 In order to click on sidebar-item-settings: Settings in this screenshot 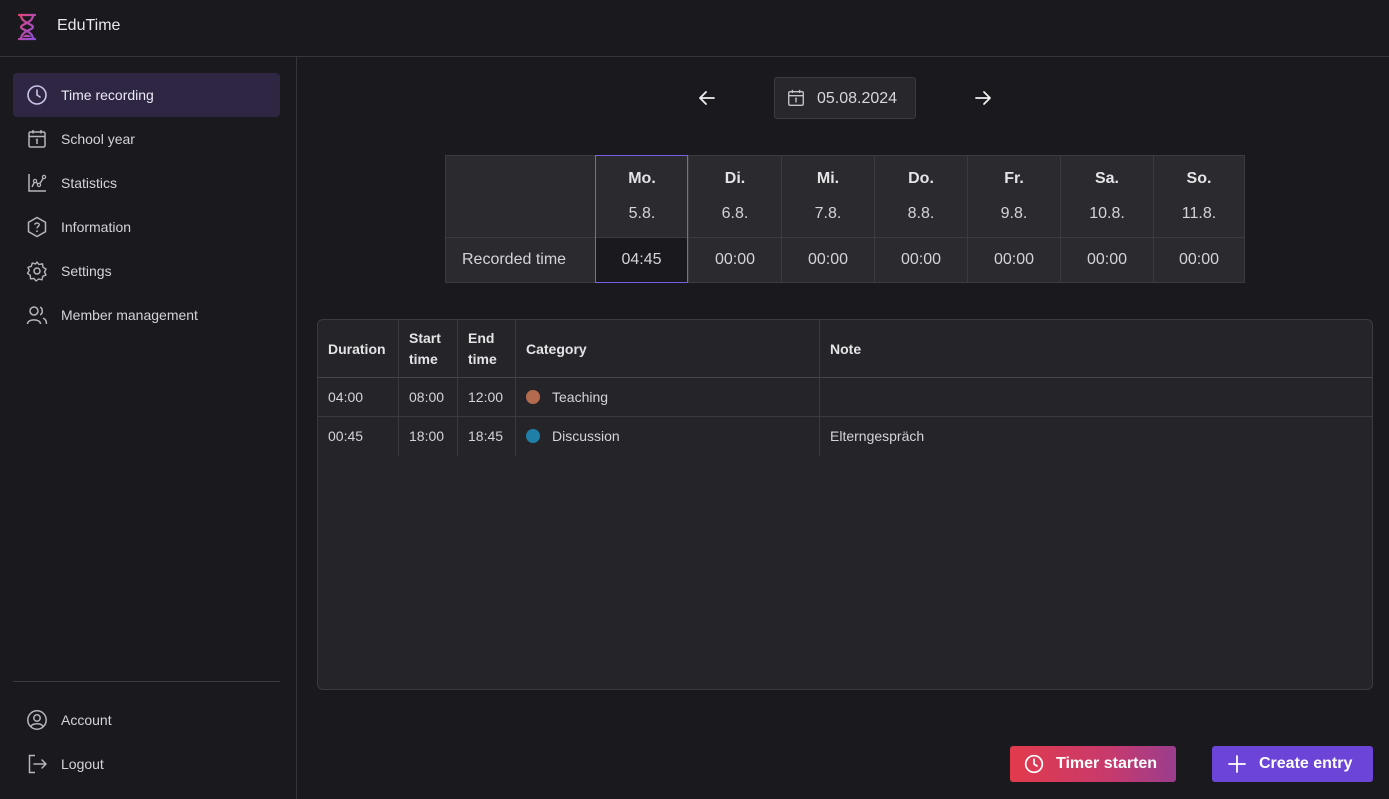, I will do `click(146, 271)`.